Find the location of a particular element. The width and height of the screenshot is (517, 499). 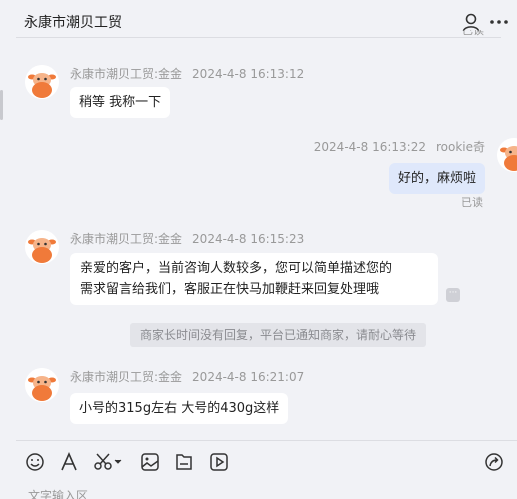

system-notice: 商家长时间没有回复，平台已通知商家，请耐心等待 is located at coordinates (278, 335).